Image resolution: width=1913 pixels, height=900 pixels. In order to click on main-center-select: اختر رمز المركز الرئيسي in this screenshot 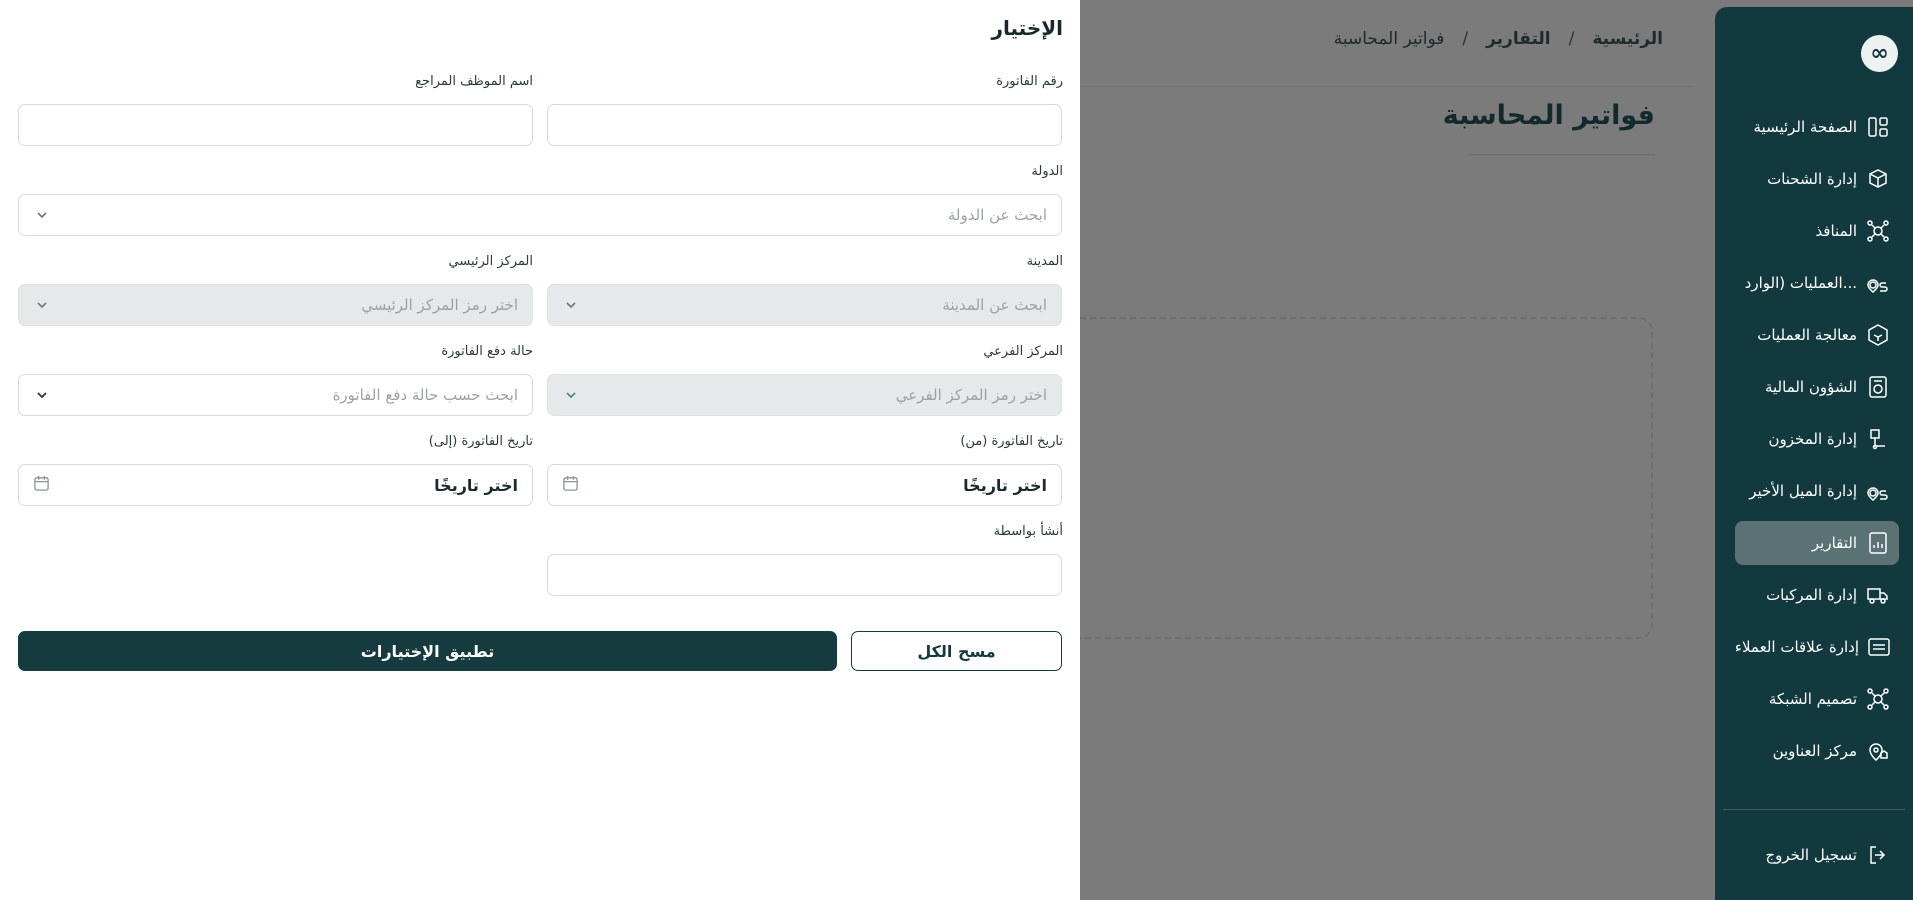, I will do `click(275, 305)`.